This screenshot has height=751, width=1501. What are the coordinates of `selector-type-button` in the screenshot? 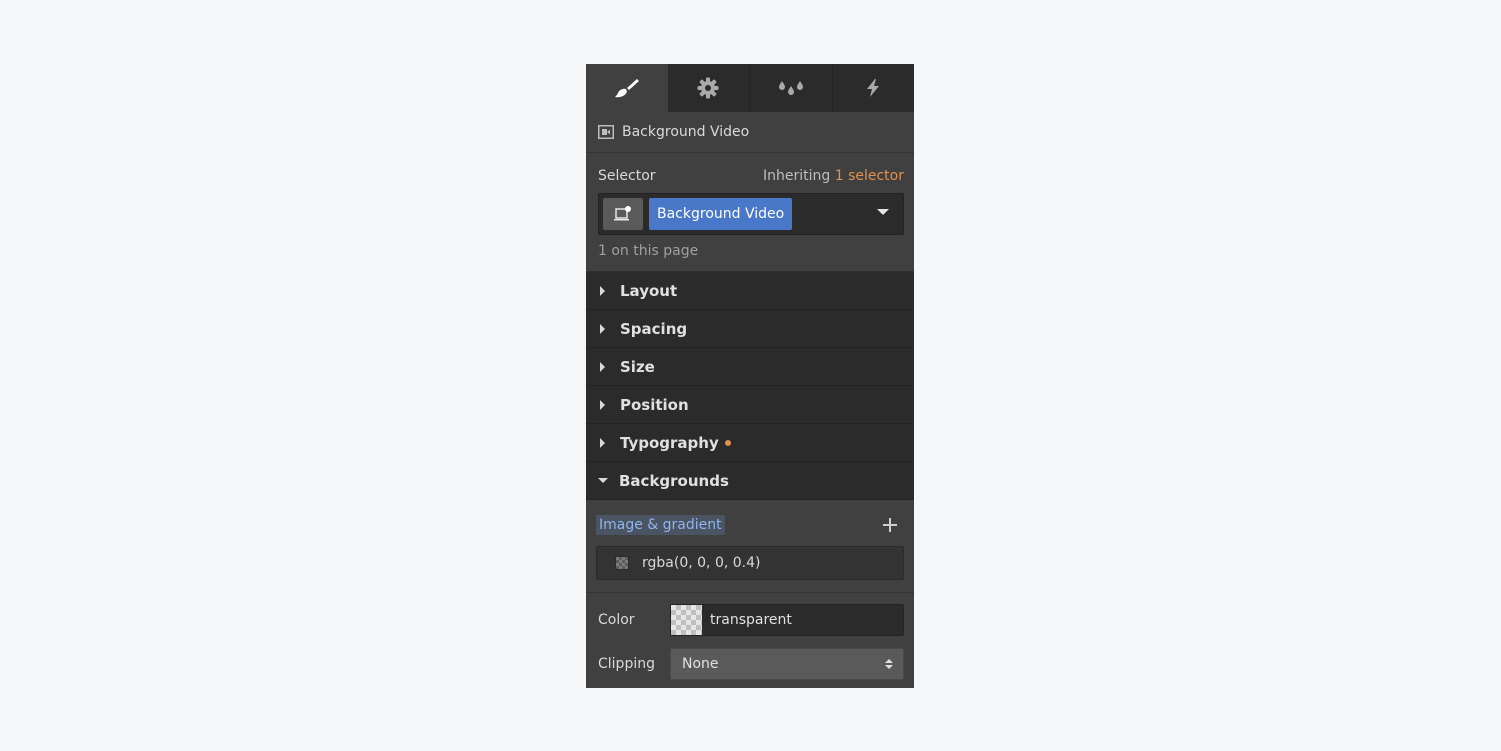 It's located at (623, 214).